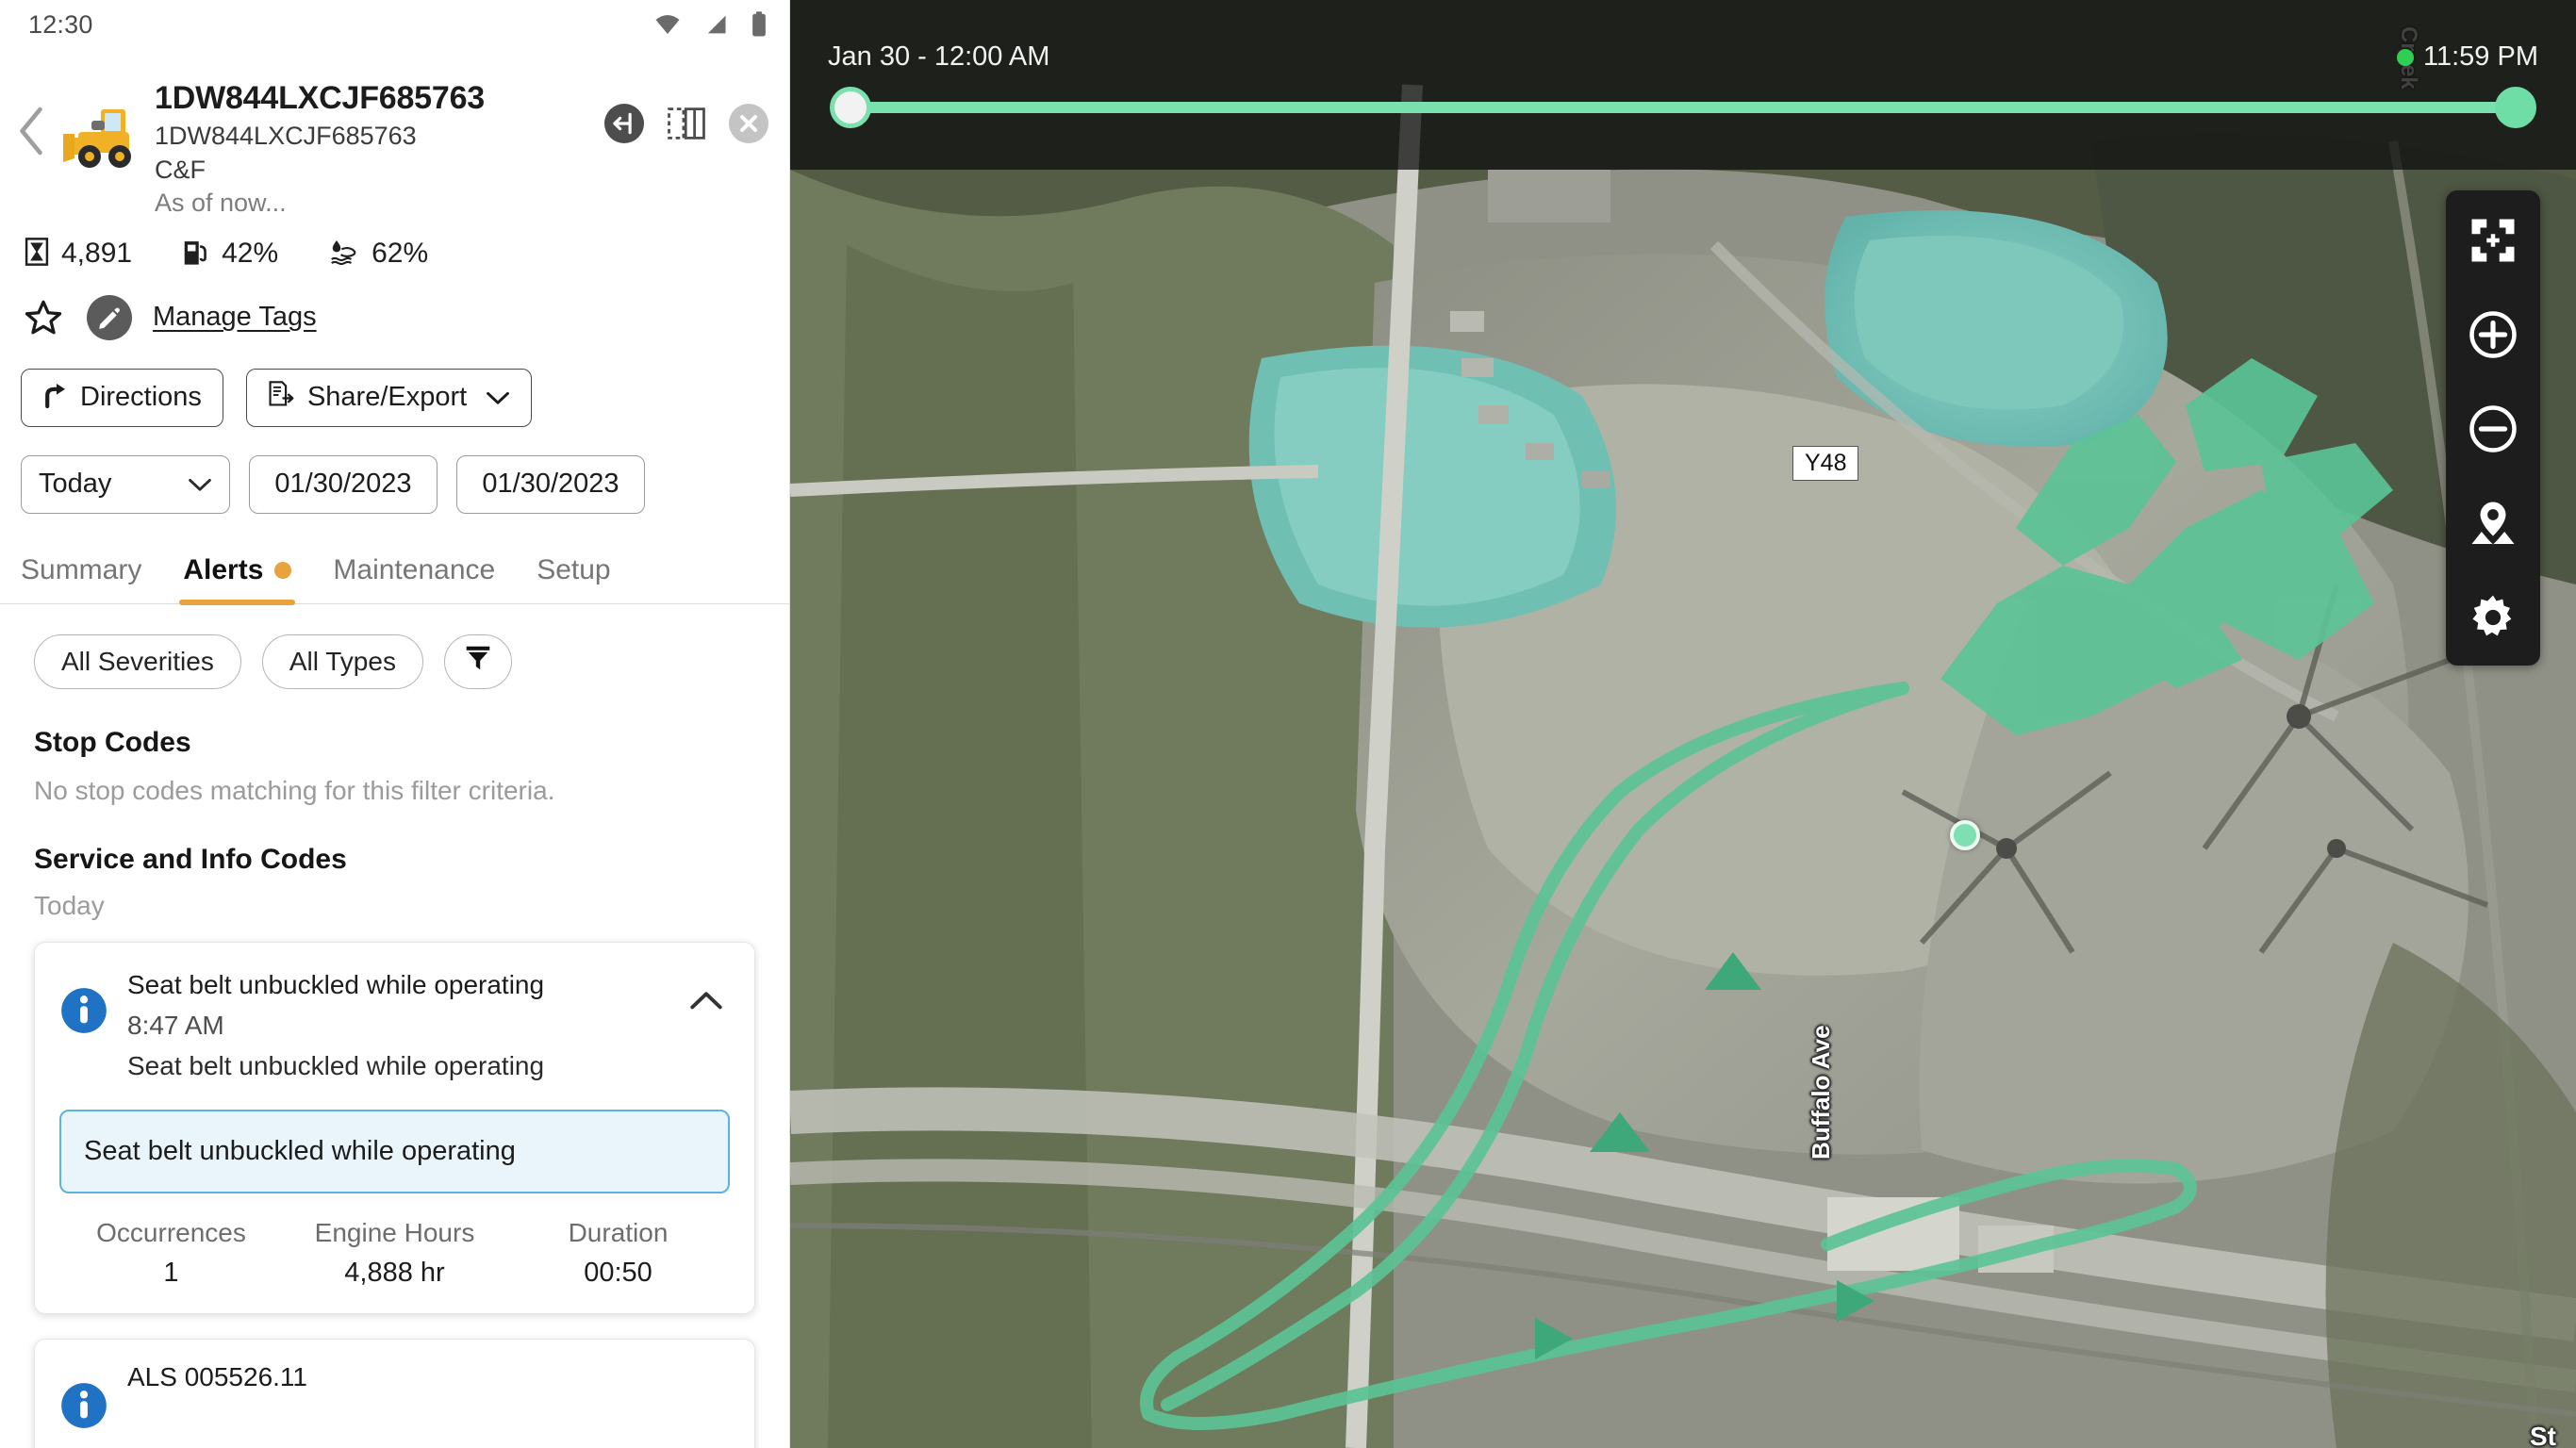  What do you see at coordinates (60, 24) in the screenshot?
I see `system-clock: 12:30` at bounding box center [60, 24].